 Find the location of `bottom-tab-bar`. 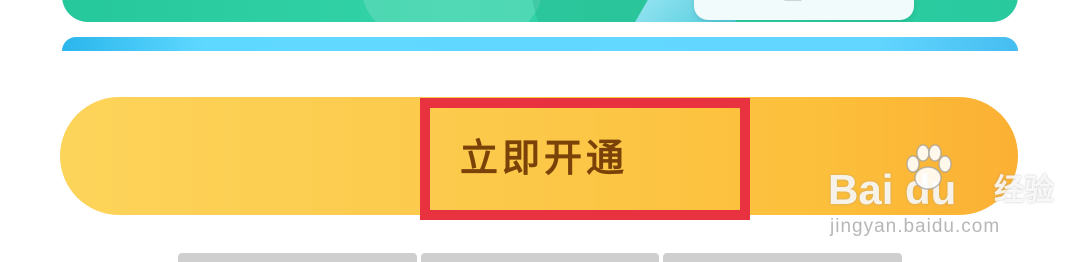

bottom-tab-bar is located at coordinates (540, 257).